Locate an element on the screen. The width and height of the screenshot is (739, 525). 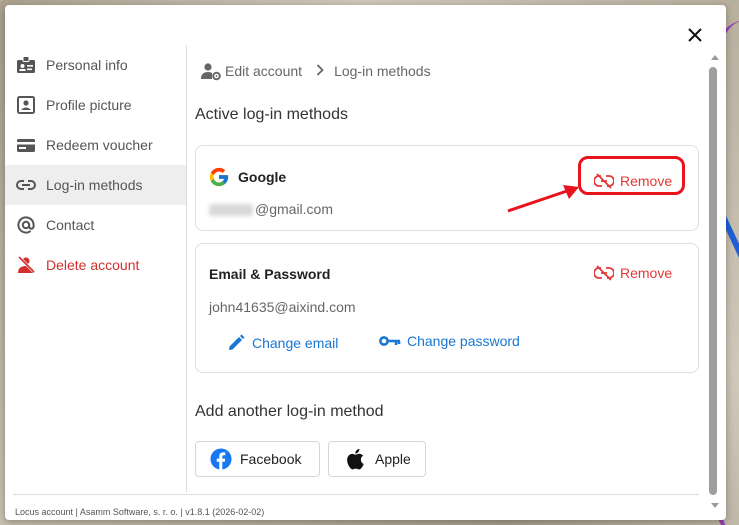
chevron-right-icon is located at coordinates (320, 71).